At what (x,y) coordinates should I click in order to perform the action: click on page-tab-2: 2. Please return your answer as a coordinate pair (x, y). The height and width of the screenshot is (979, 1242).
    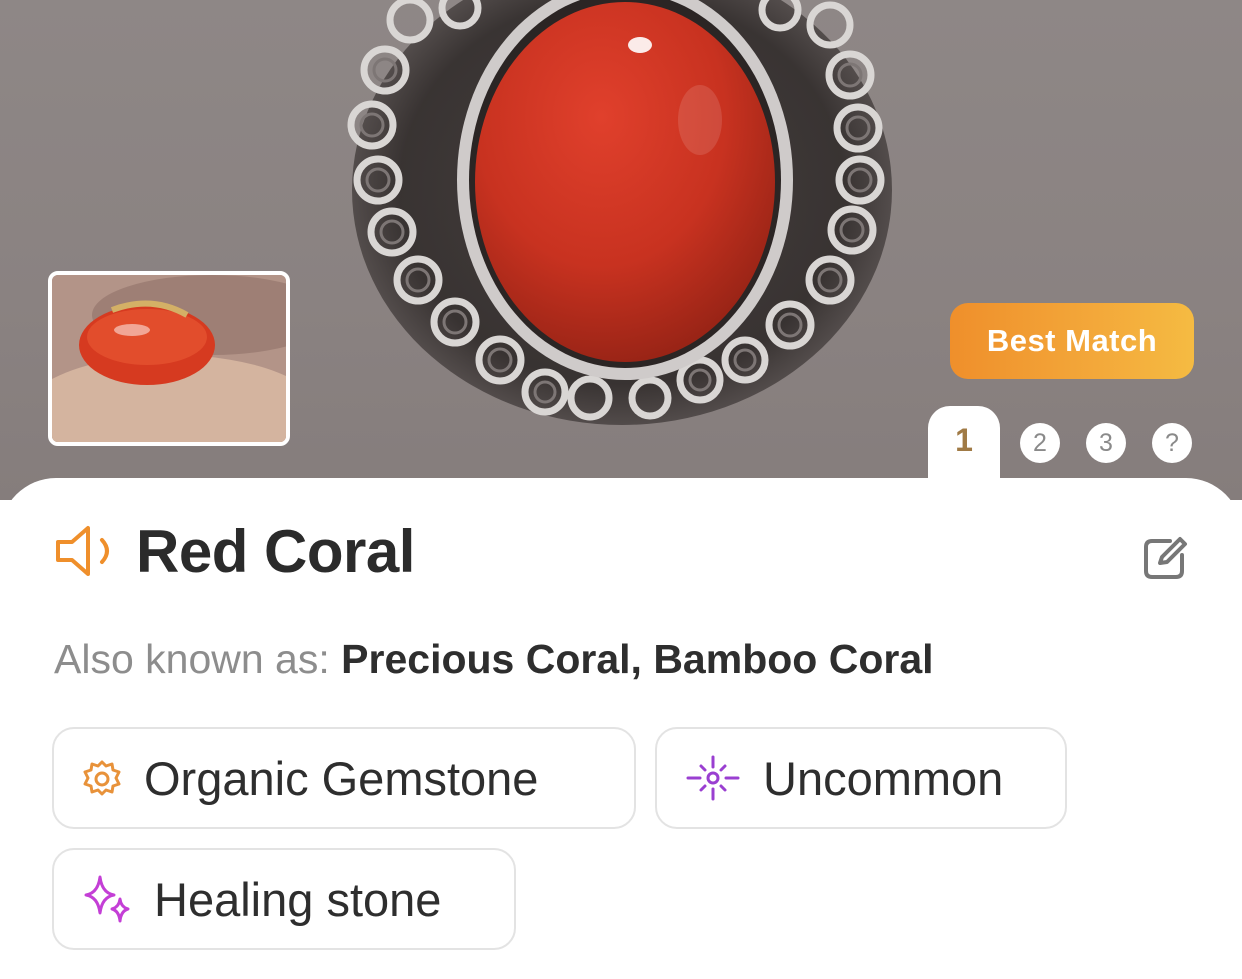
    Looking at the image, I should click on (1040, 443).